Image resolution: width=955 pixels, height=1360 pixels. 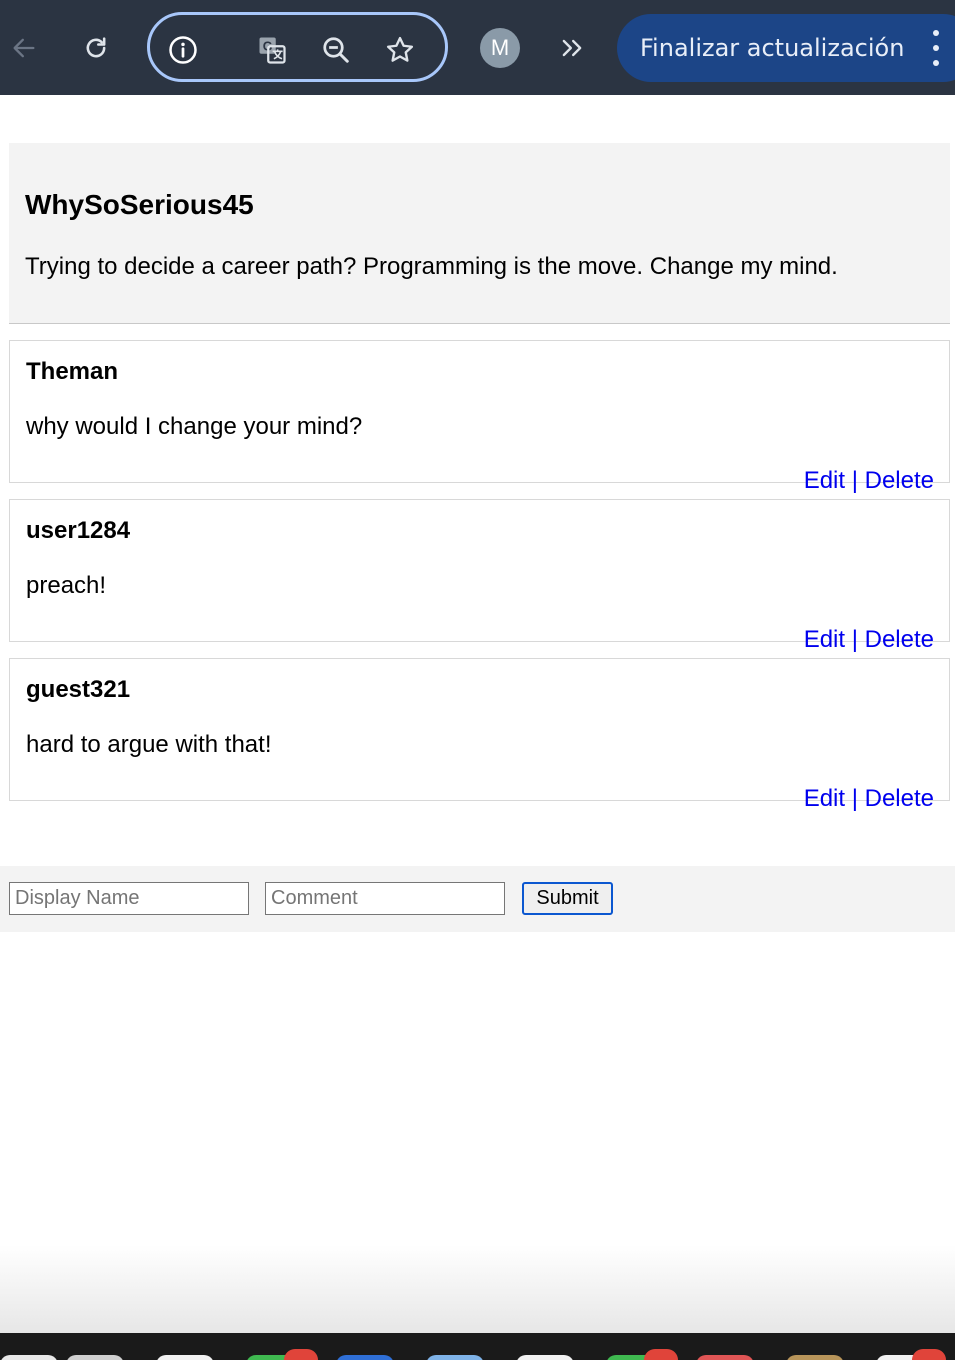 I want to click on comment-card: user1284 preach! Edit | Delete, so click(x=479, y=576).